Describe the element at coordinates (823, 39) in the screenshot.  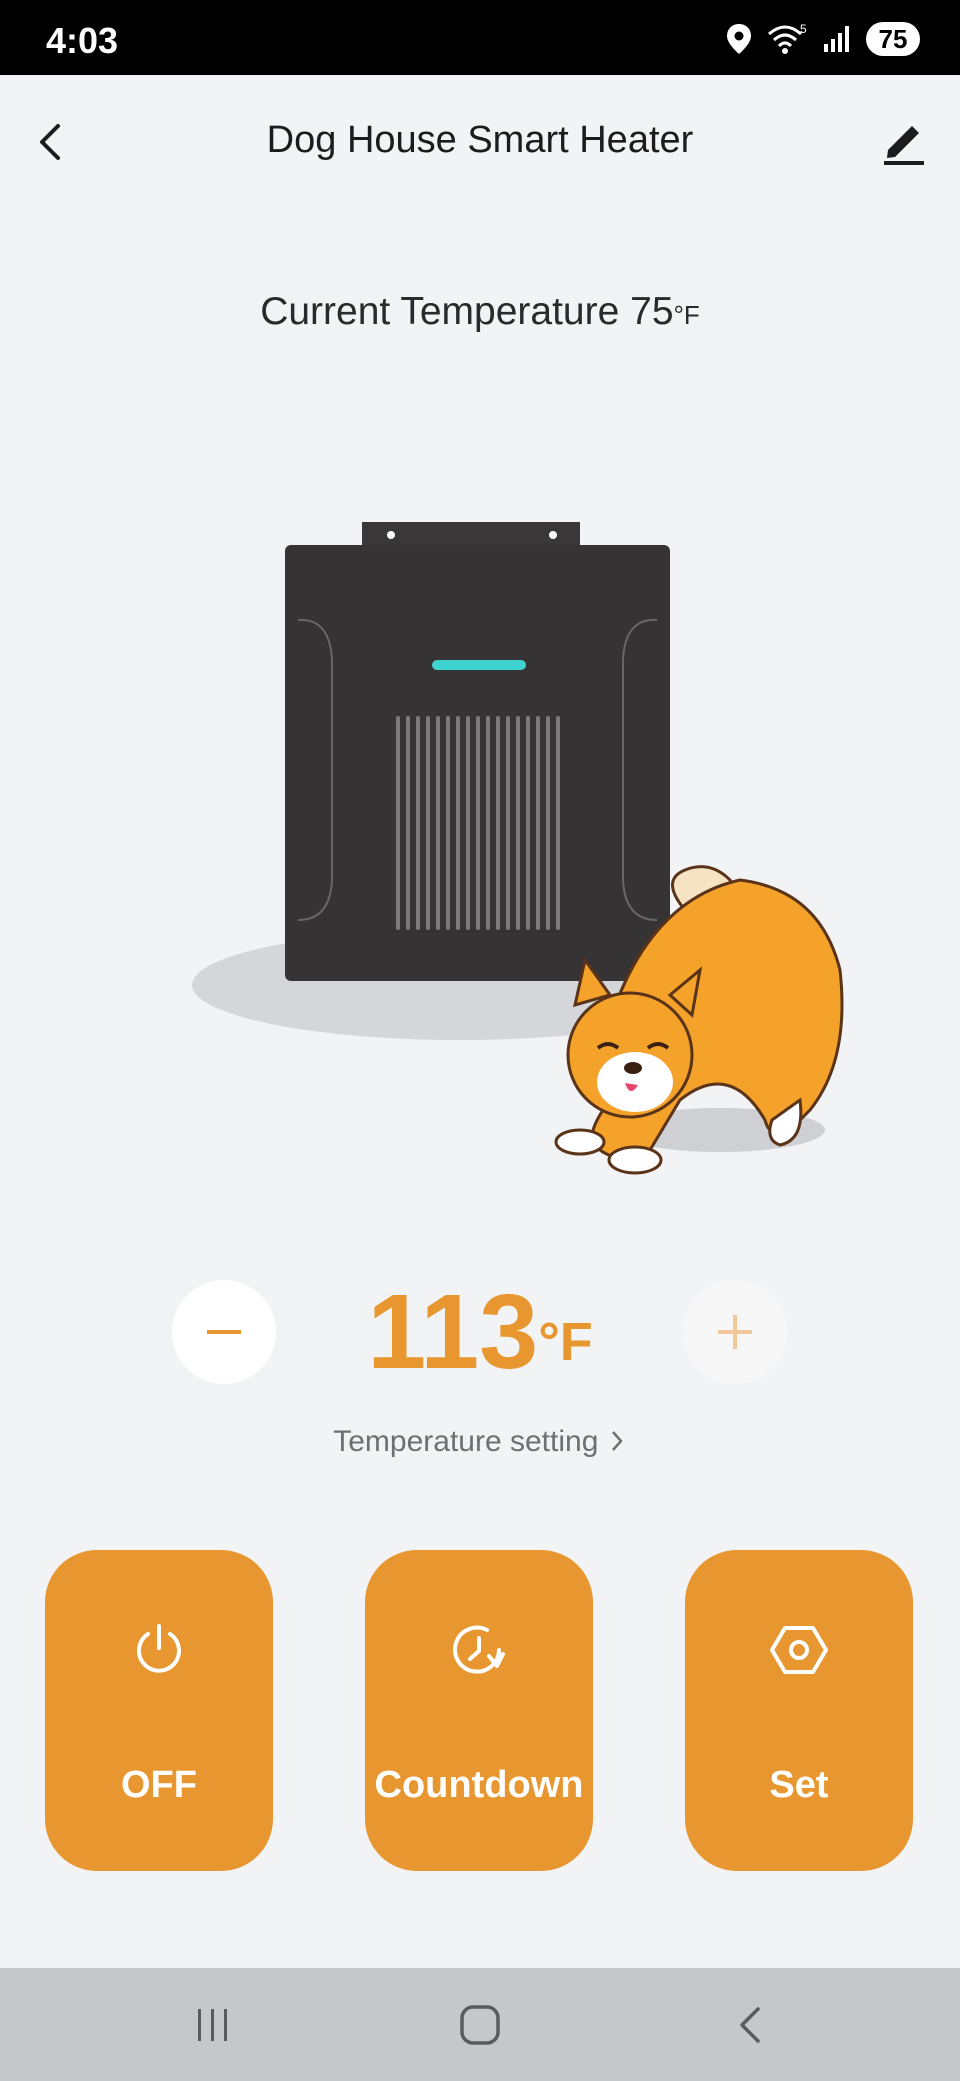
I see `status-icons: 5 75` at that location.